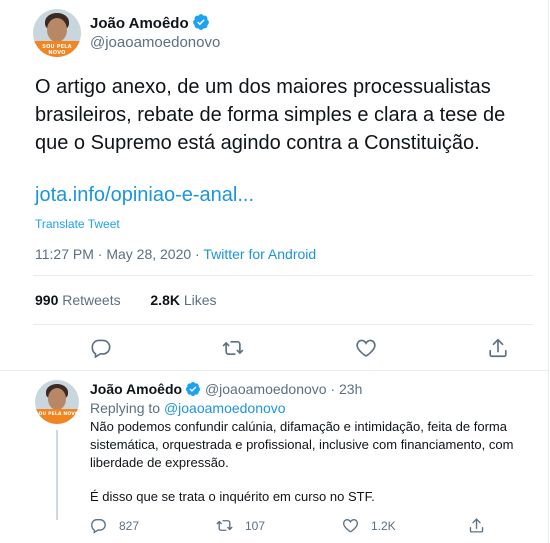  I want to click on retweets-stat: 990 Retweets, so click(78, 300).